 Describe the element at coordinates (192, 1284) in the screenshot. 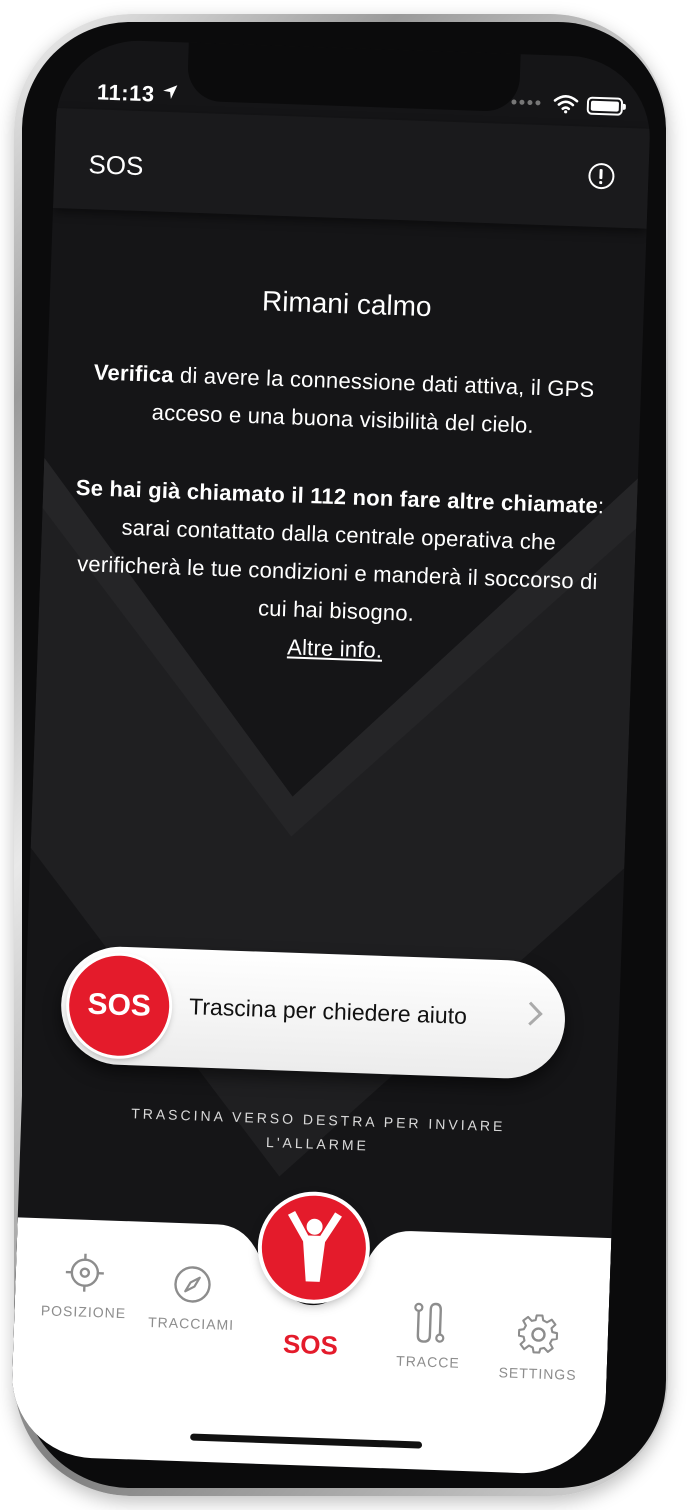

I see `compass-icon` at that location.